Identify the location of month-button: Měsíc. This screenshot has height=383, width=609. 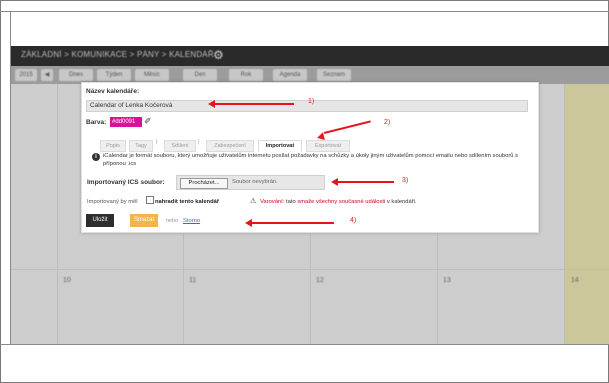
(152, 75).